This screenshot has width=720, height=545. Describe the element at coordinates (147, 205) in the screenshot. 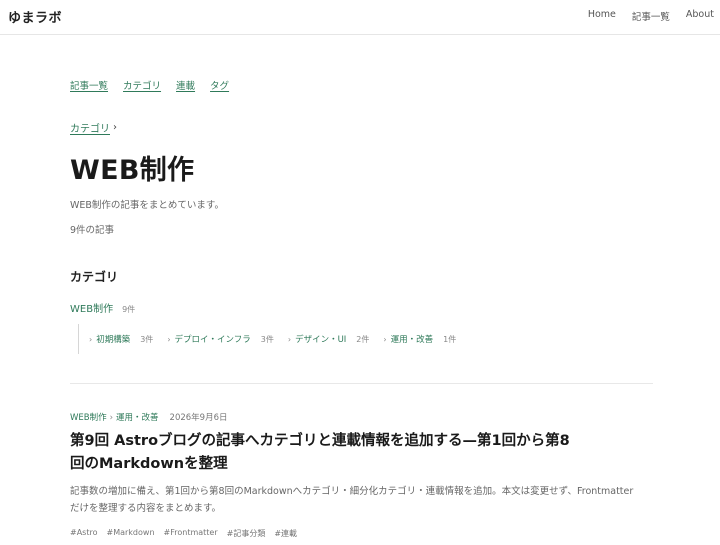

I see `page-description: WEB制作の記事をまとめています。` at that location.